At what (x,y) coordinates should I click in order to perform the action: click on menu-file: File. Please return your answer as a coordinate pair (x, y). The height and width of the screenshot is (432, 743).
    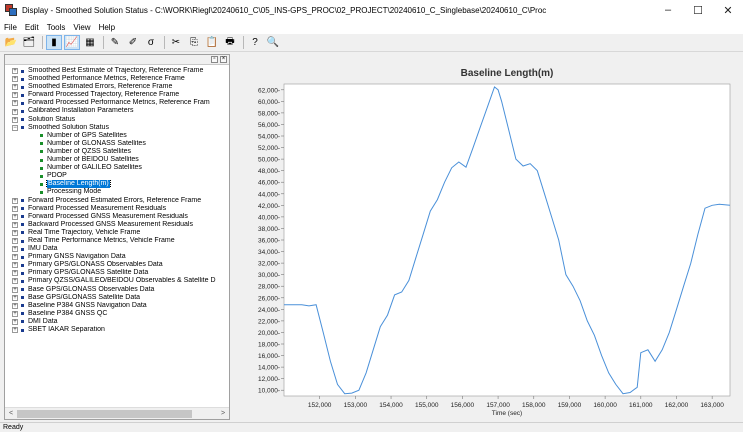
    Looking at the image, I should click on (10, 27).